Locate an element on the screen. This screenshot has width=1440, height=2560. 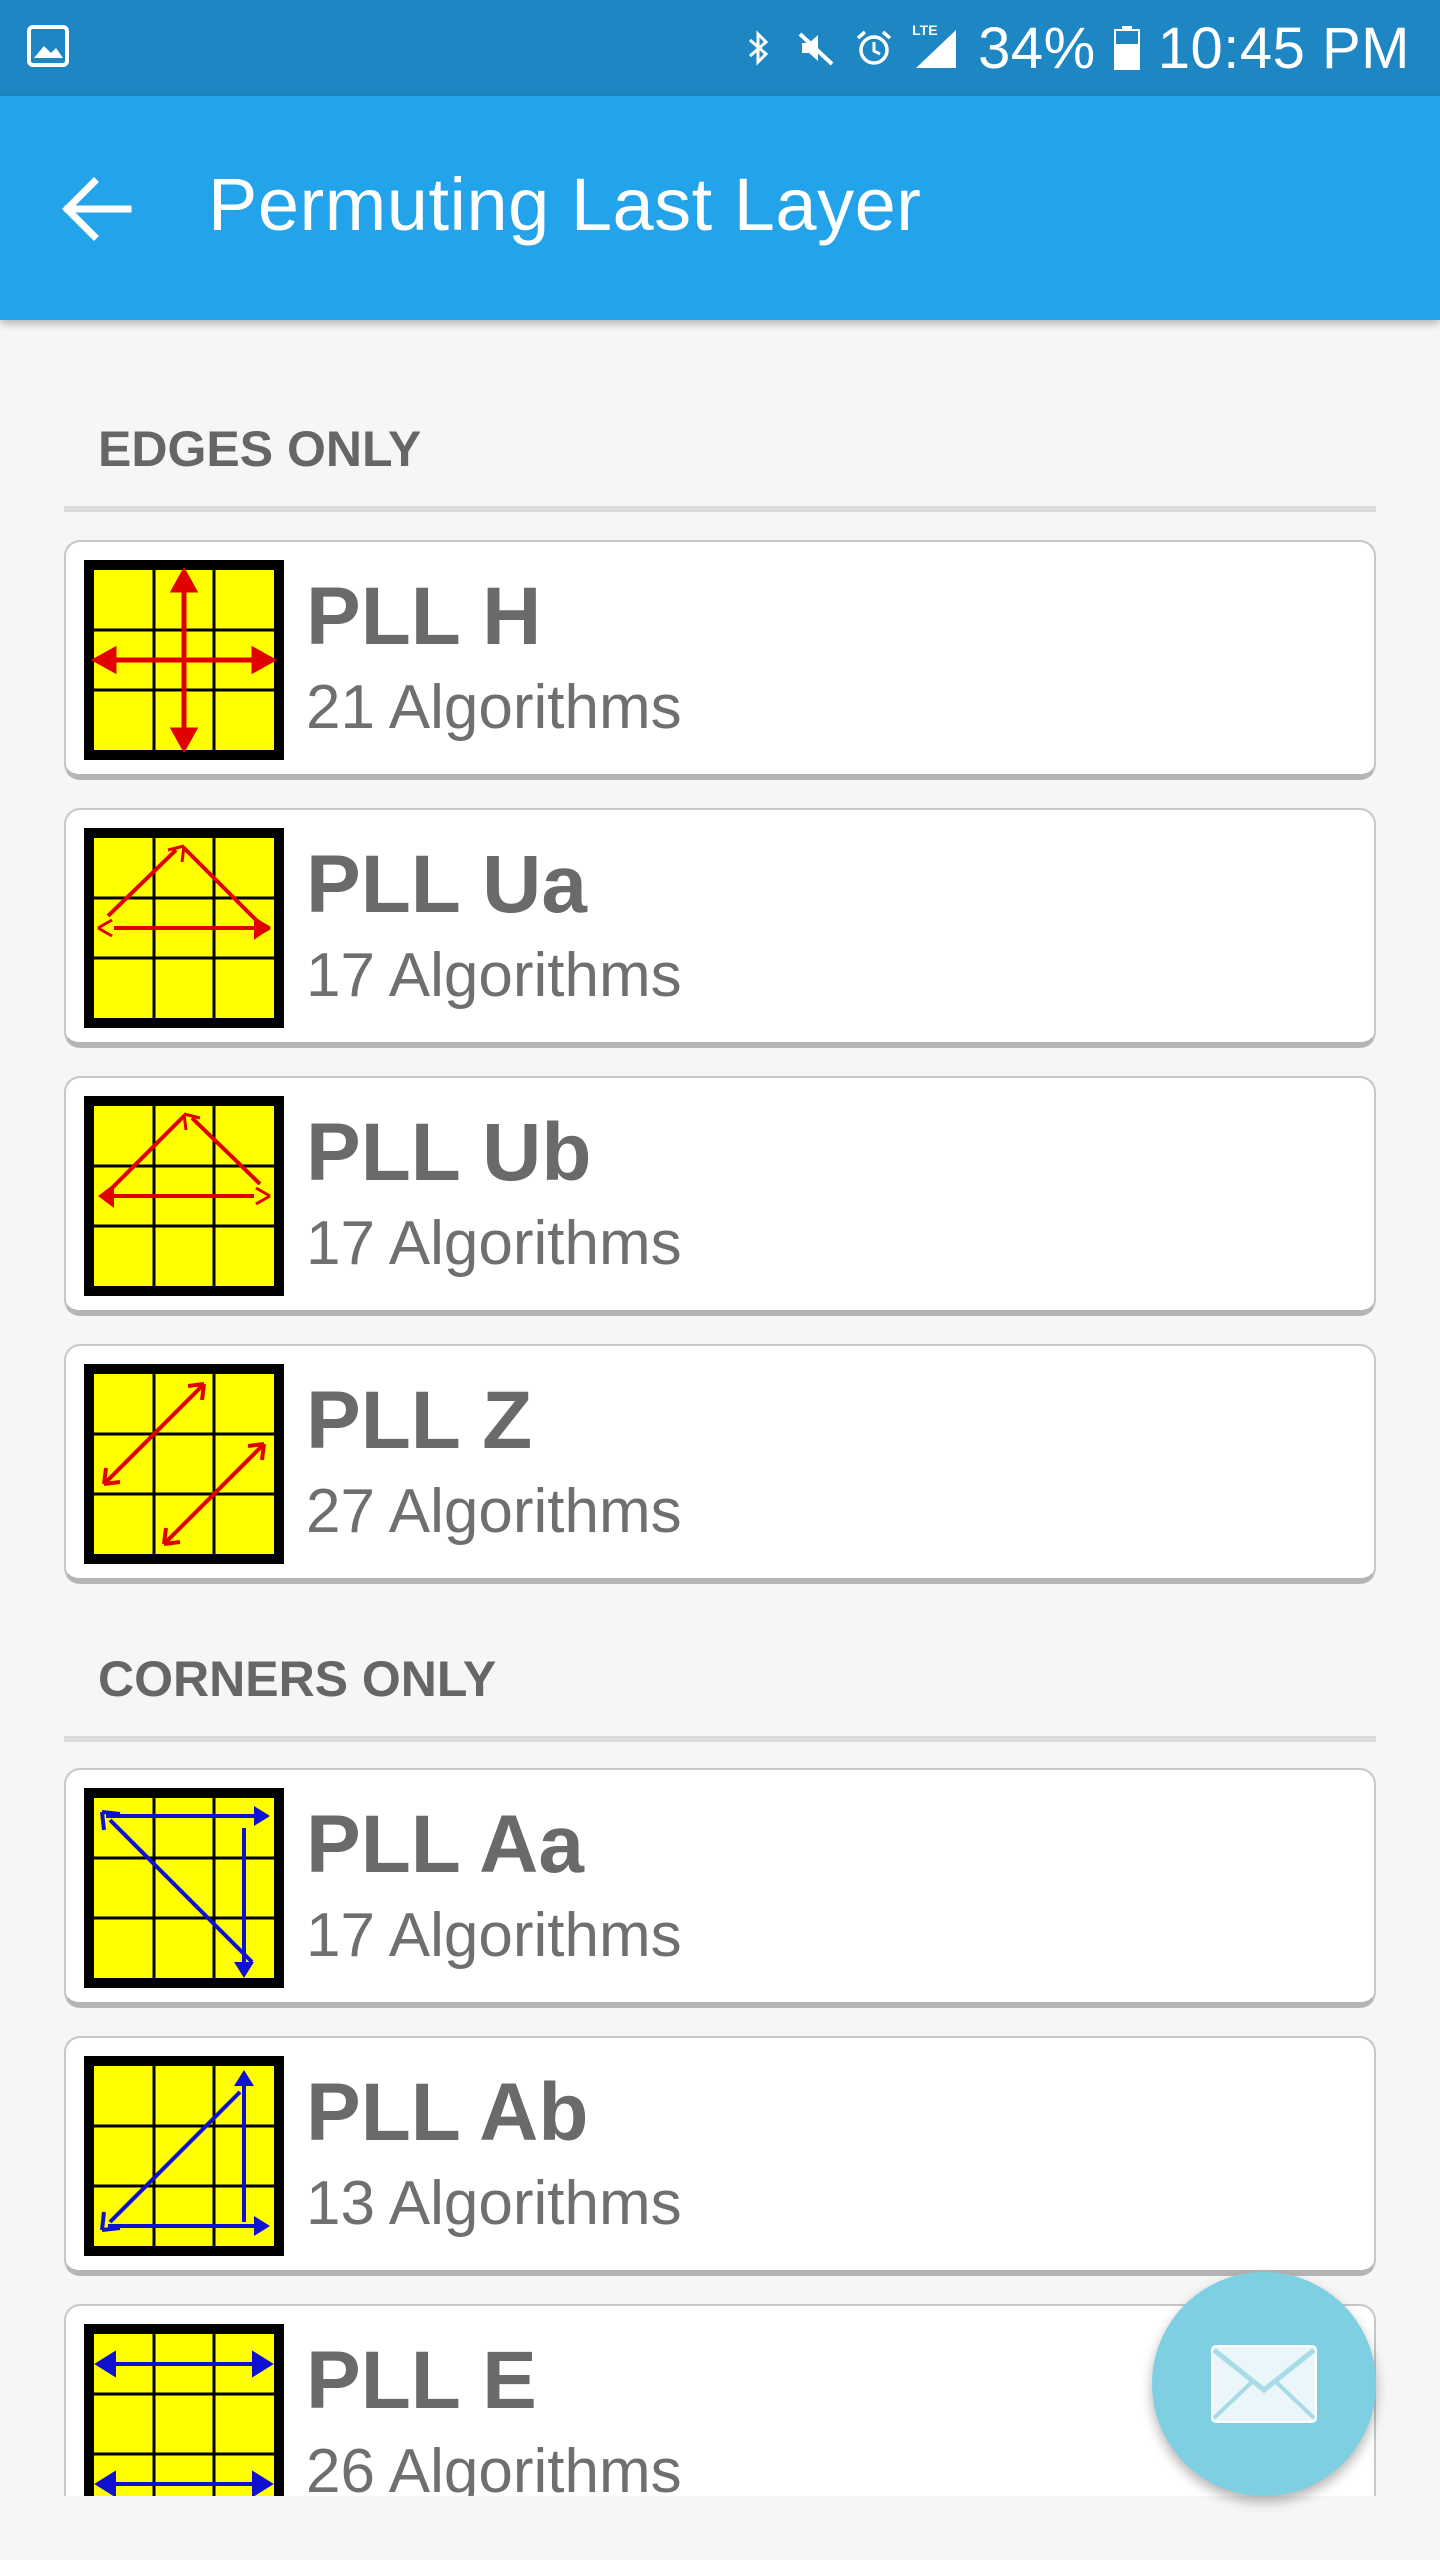
list-item-pll-z: PLL Z 27 Algorithms is located at coordinates (720, 1464).